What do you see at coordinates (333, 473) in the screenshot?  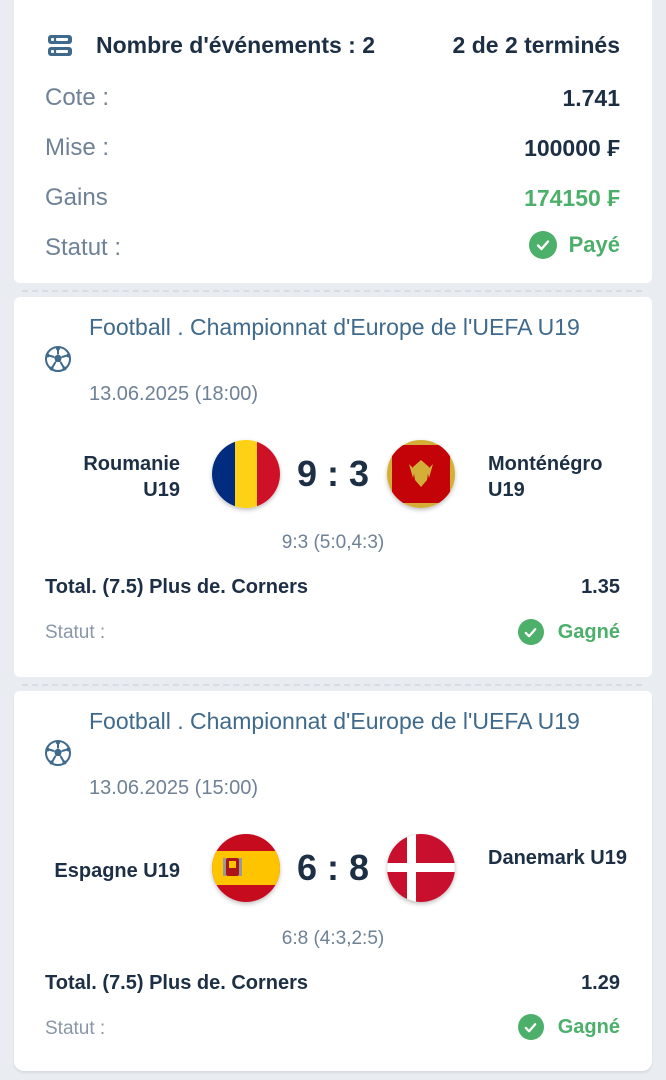 I see `score: 9 : 3` at bounding box center [333, 473].